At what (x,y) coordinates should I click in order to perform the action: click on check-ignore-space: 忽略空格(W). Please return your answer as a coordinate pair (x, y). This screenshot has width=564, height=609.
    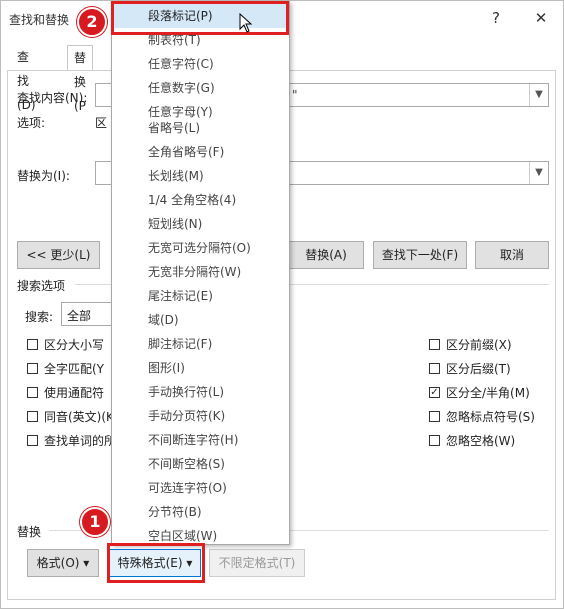
    Looking at the image, I should click on (472, 440).